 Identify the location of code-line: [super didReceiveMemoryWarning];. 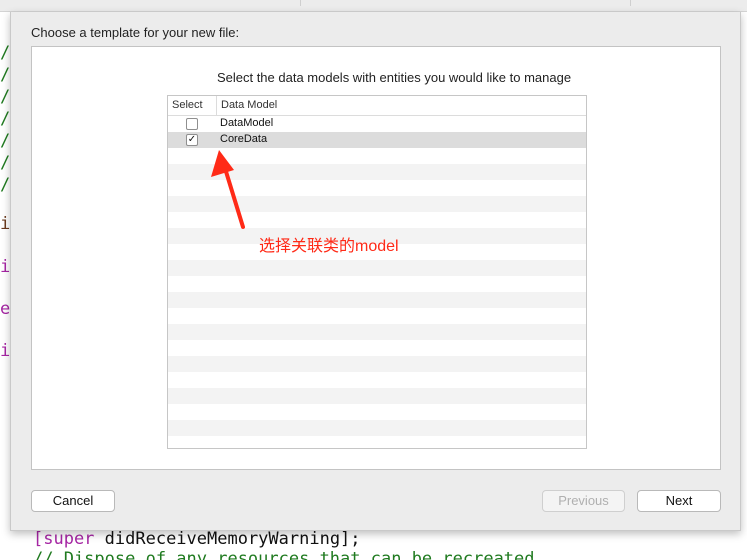
(197, 539).